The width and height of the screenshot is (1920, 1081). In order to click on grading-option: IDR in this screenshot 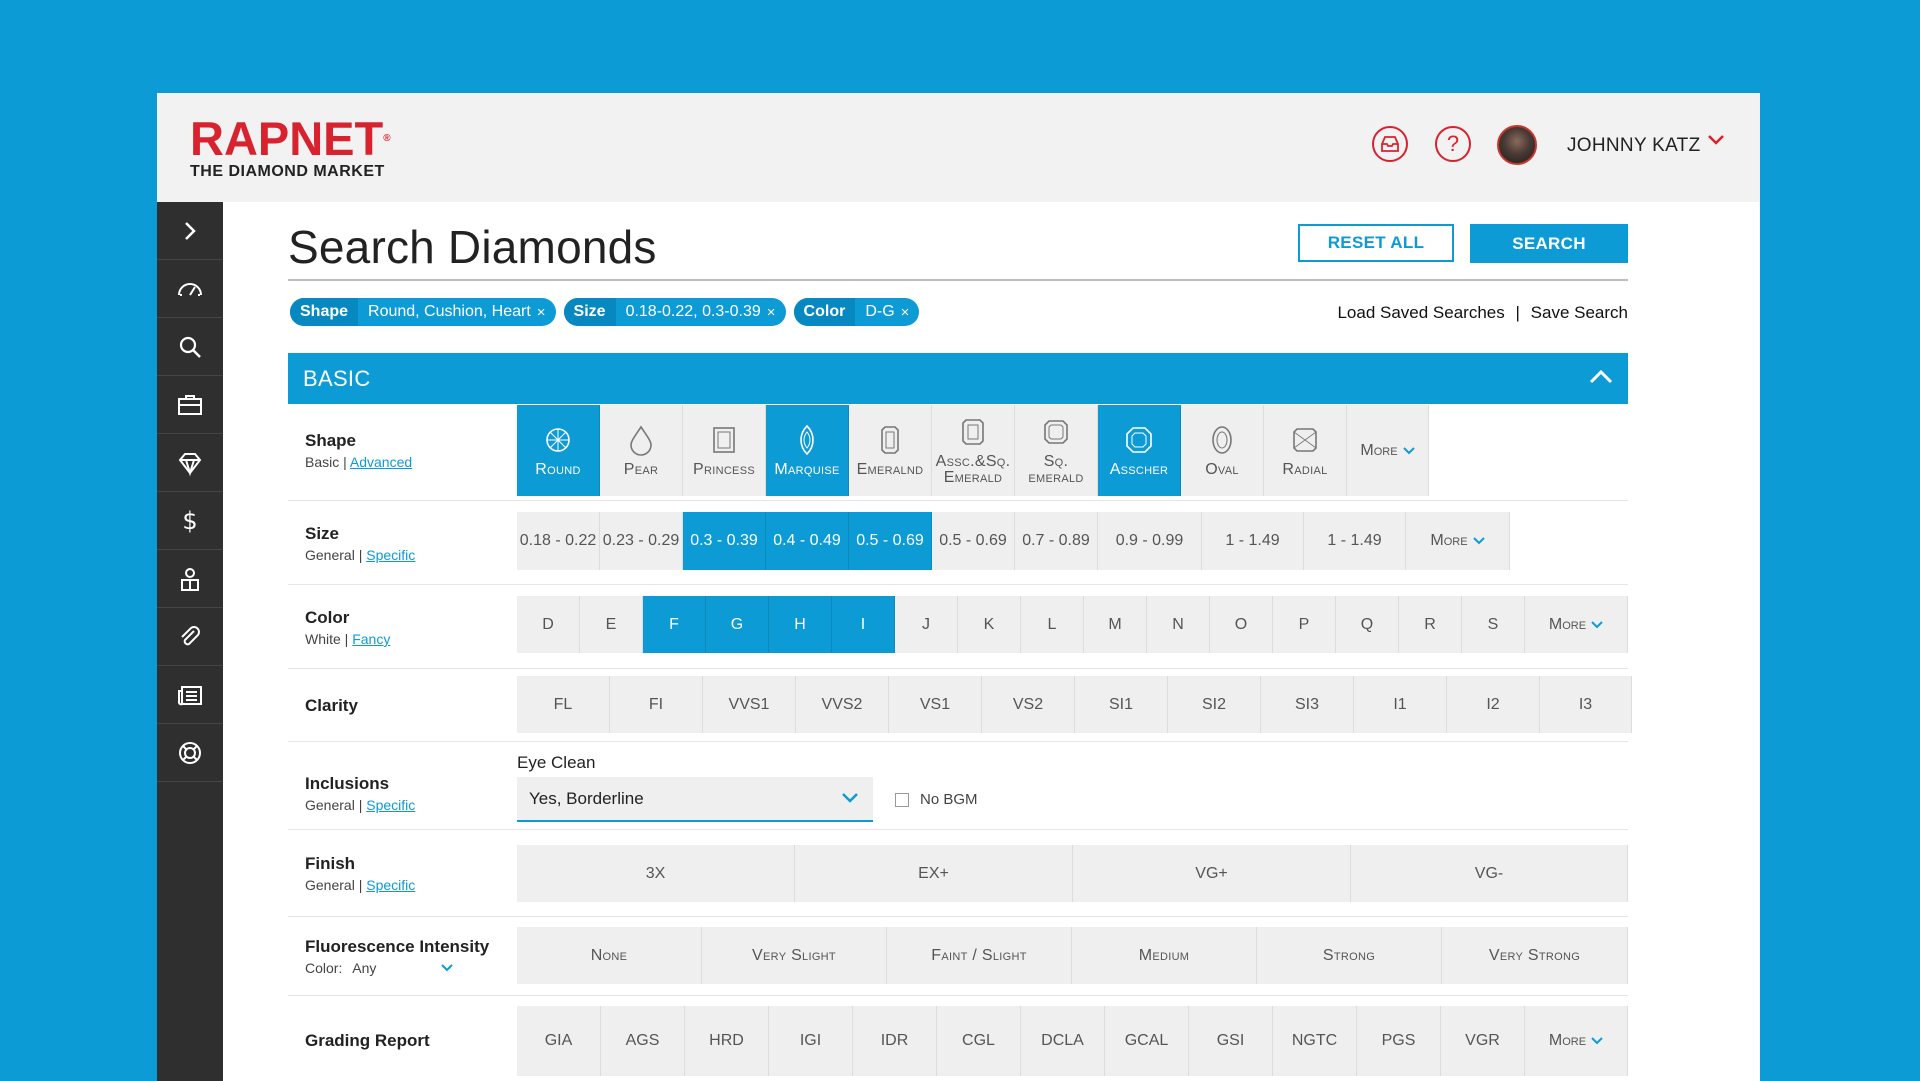, I will do `click(895, 1041)`.